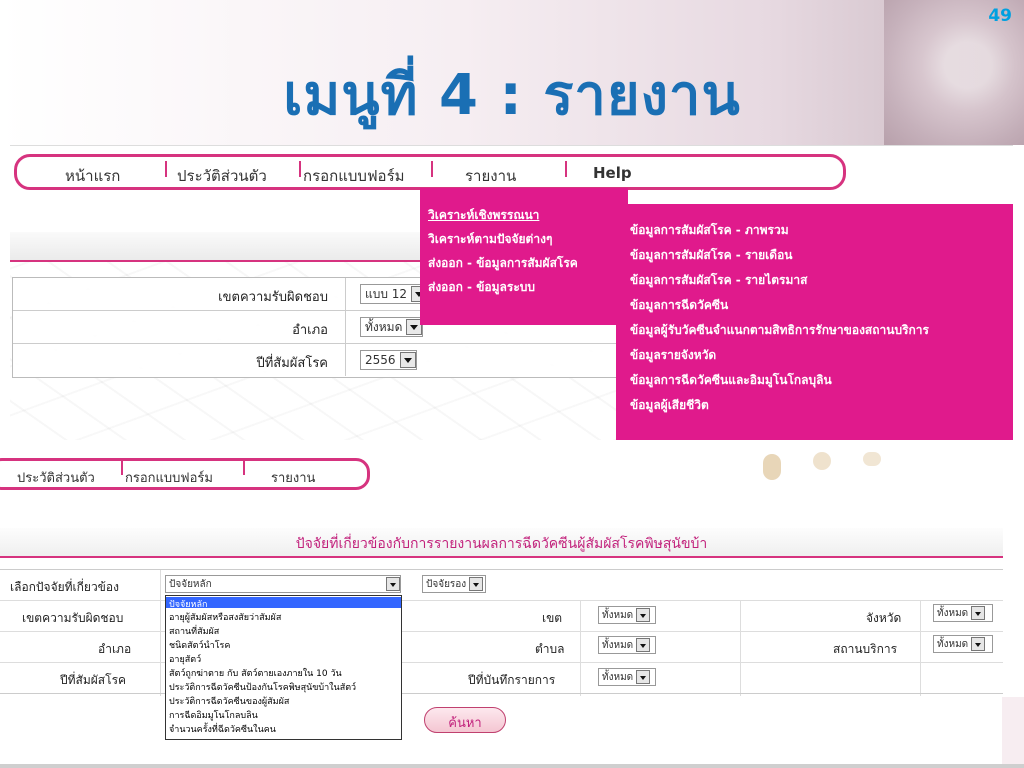 The image size is (1024, 768). I want to click on factor-option: สถานที่สัมผัส, so click(194, 631).